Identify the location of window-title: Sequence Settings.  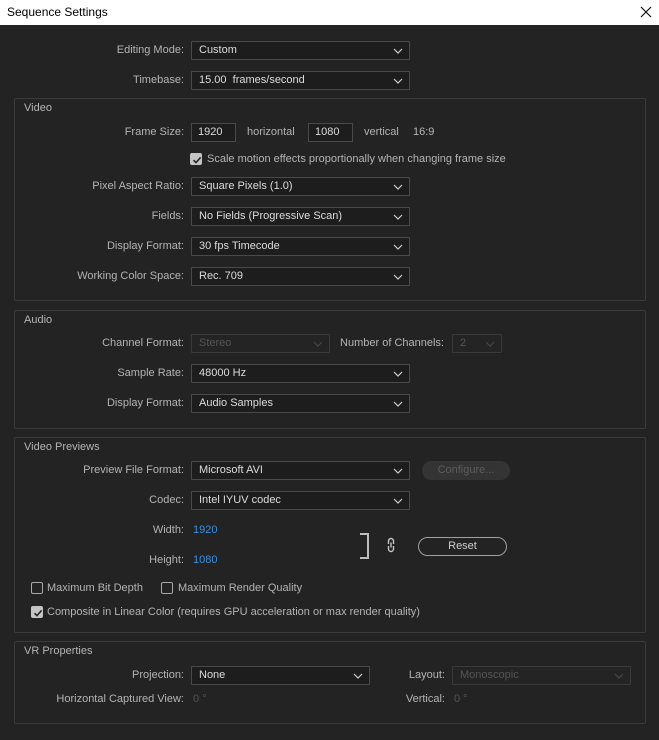
(57, 12).